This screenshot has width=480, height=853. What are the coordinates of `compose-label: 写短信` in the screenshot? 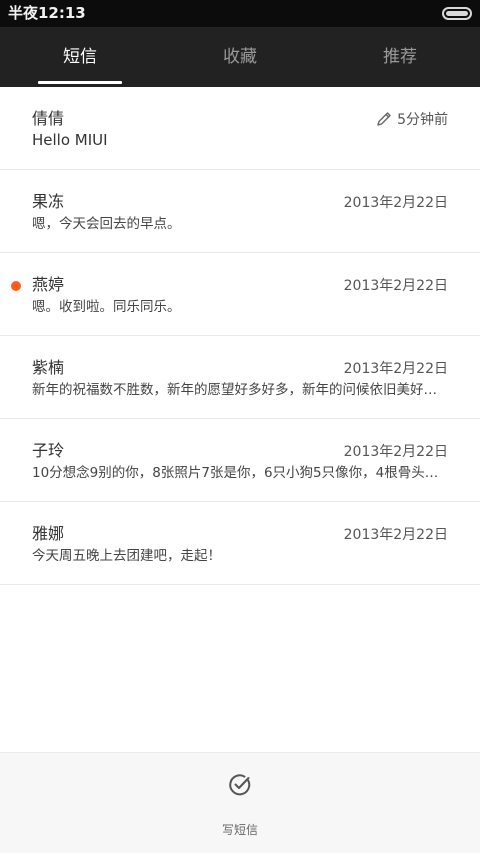 It's located at (239, 830).